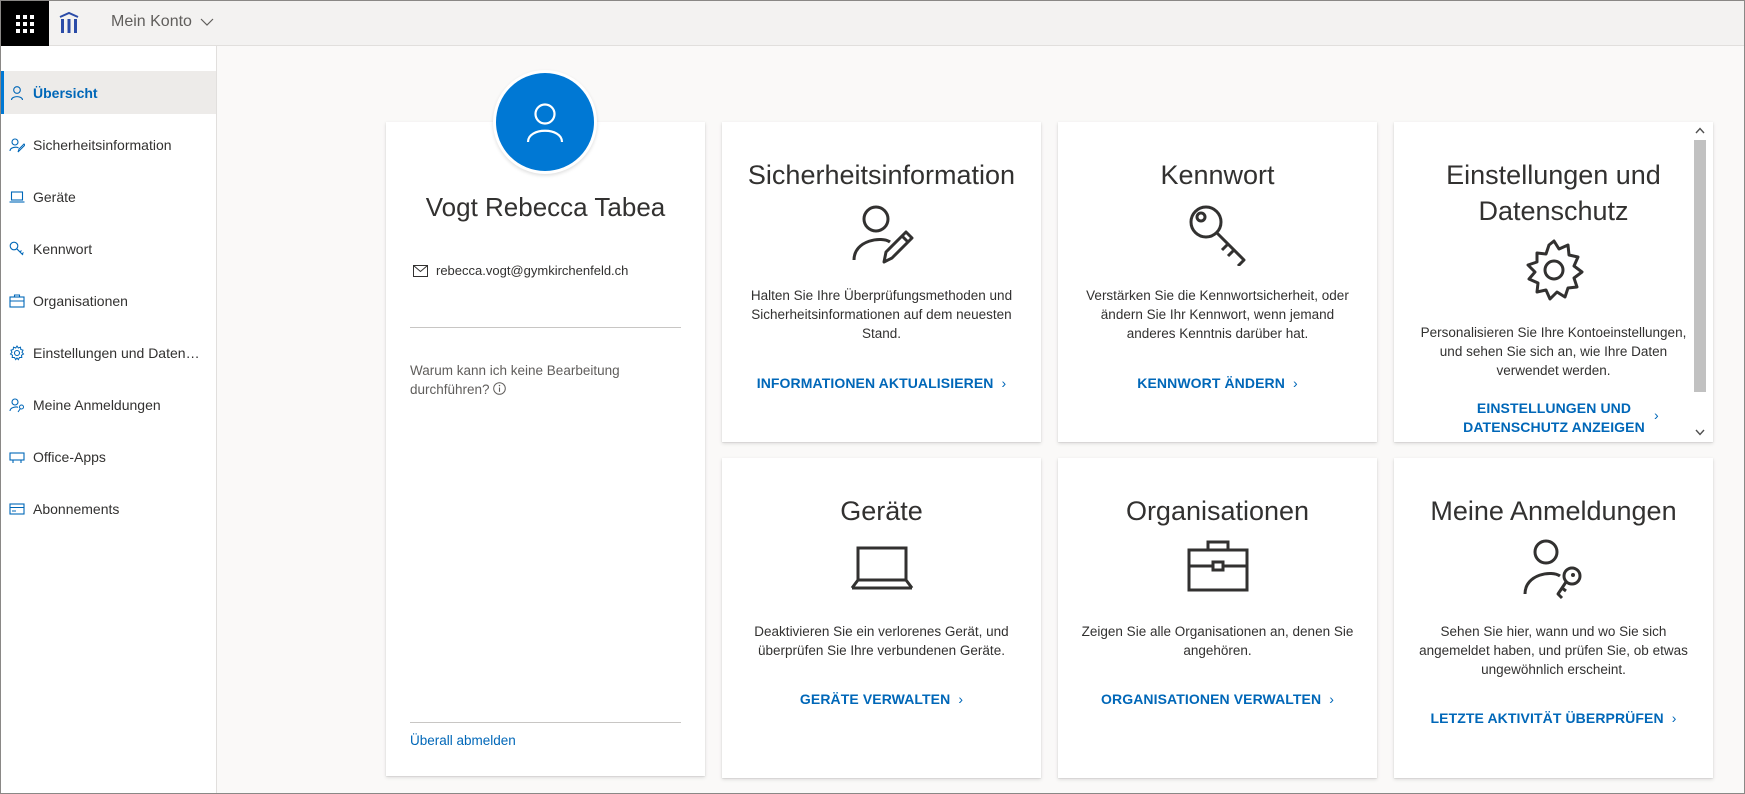  What do you see at coordinates (69, 456) in the screenshot?
I see `sidebar-item-label: Office-Apps` at bounding box center [69, 456].